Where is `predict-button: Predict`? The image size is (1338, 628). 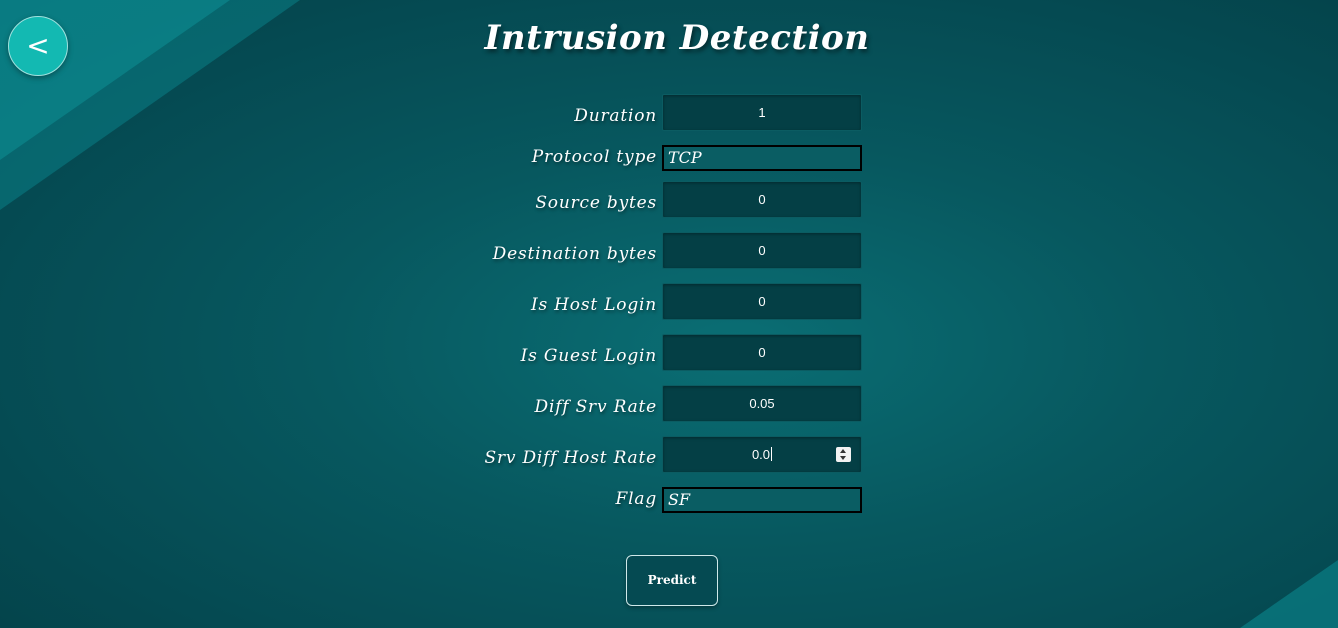
predict-button: Predict is located at coordinates (672, 580).